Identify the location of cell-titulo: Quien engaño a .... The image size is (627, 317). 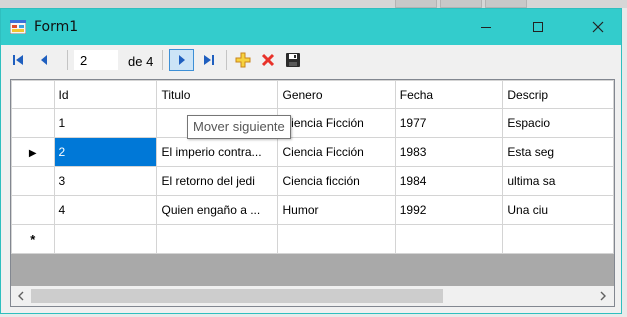
(217, 210).